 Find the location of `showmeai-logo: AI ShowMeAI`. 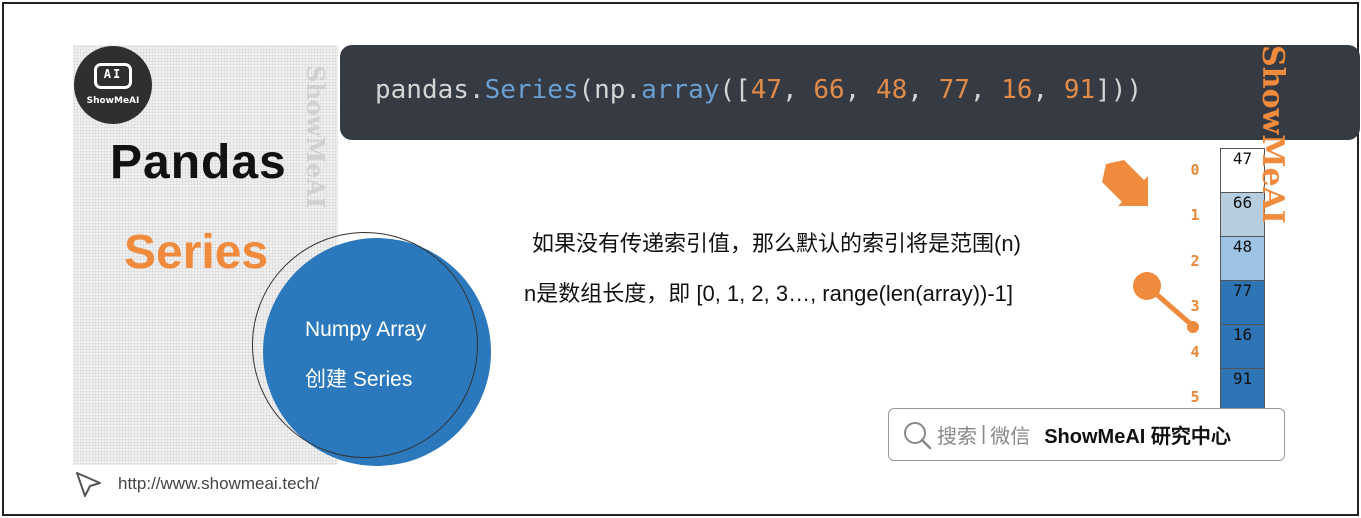

showmeai-logo: AI ShowMeAI is located at coordinates (113, 85).